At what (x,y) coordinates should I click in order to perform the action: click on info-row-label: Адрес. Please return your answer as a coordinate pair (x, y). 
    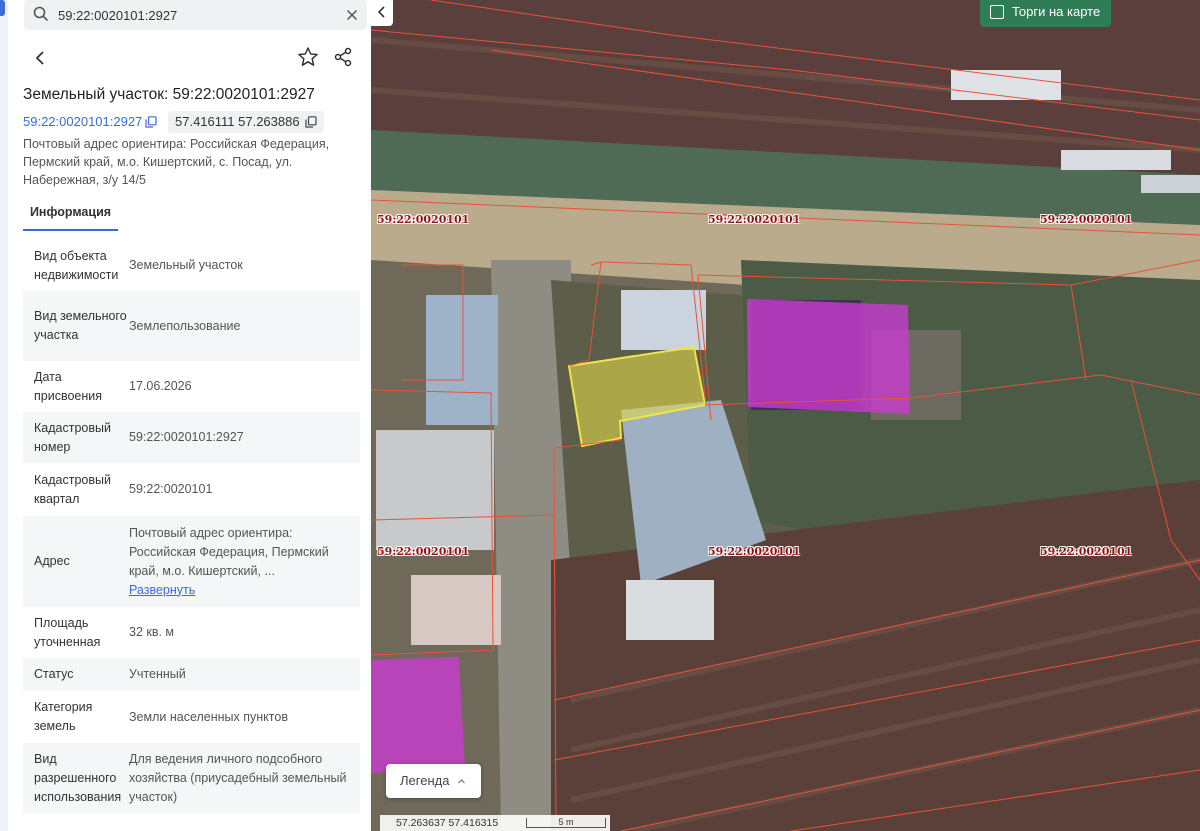
    Looking at the image, I should click on (52, 561).